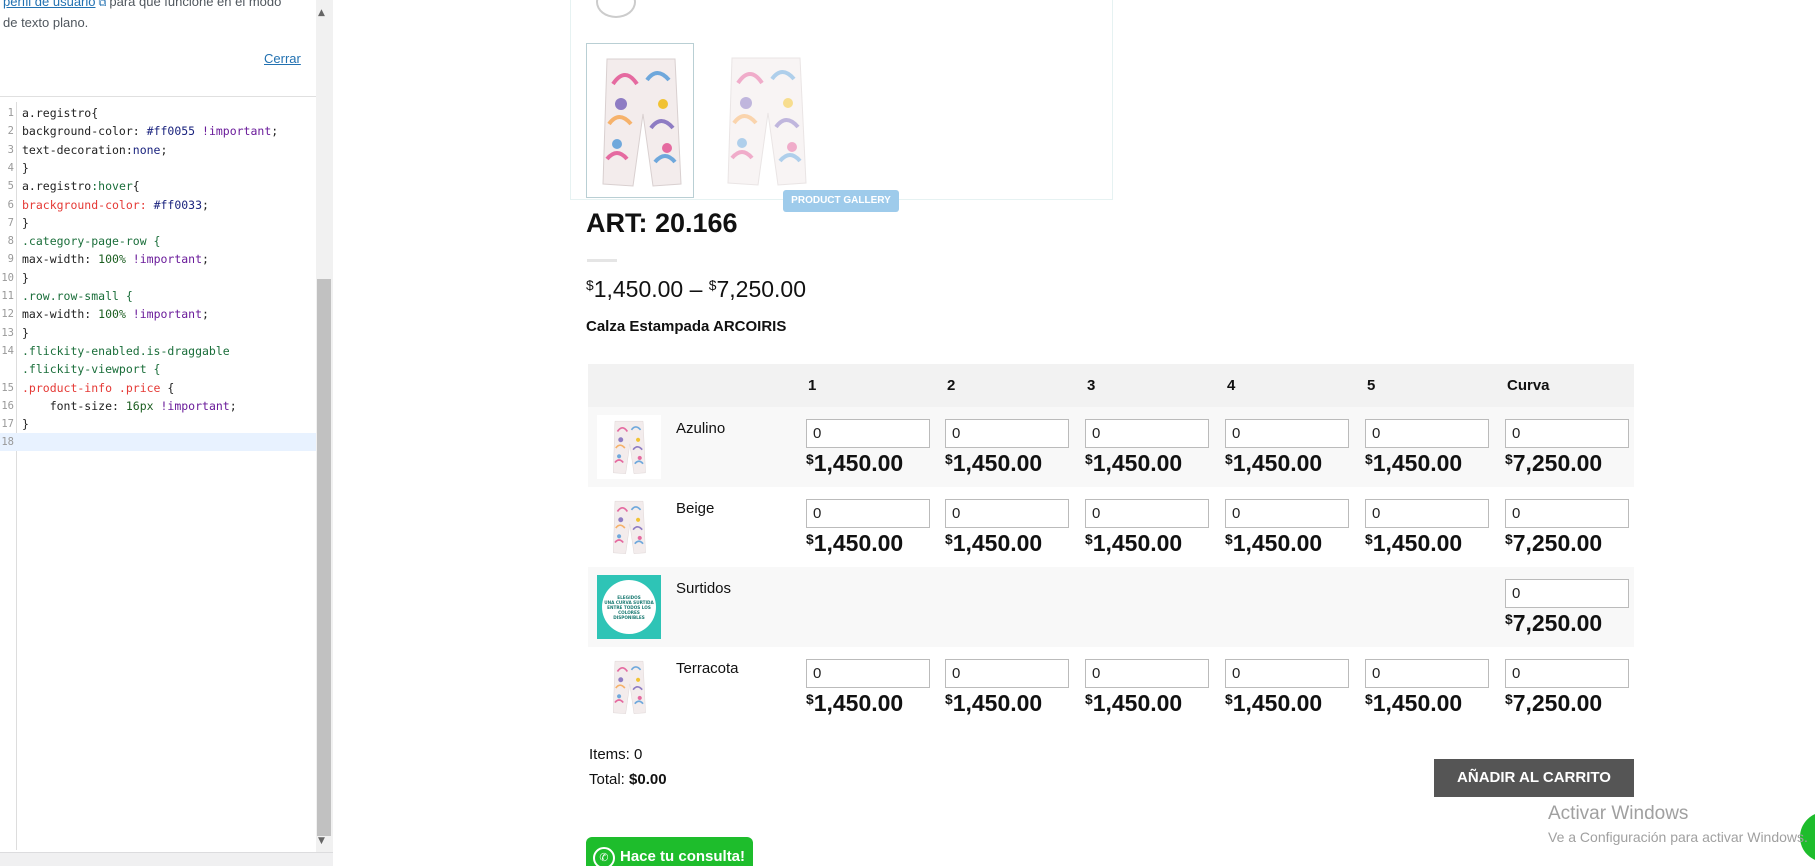 The image size is (1815, 866). What do you see at coordinates (7, 277) in the screenshot?
I see `line-number: 10` at bounding box center [7, 277].